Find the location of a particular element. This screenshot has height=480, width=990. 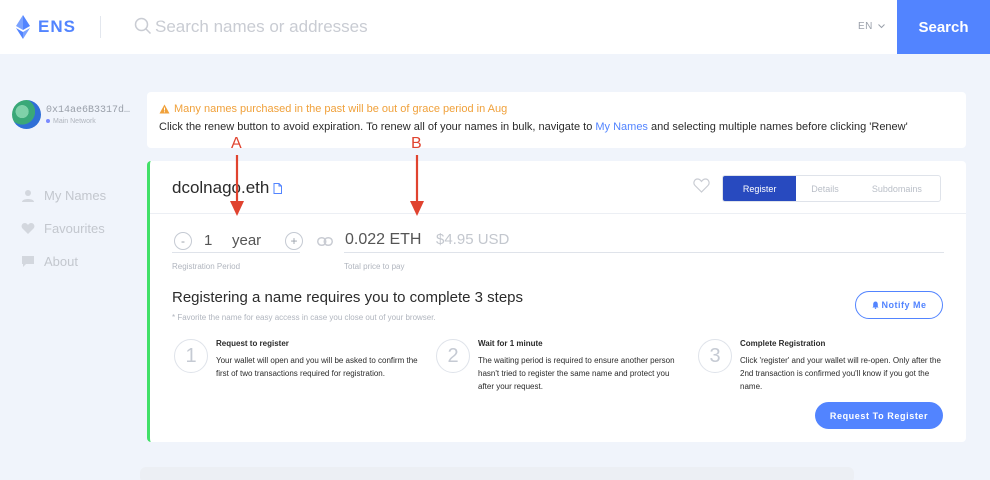

name-tabs: Register Details Subdomains is located at coordinates (831, 188).